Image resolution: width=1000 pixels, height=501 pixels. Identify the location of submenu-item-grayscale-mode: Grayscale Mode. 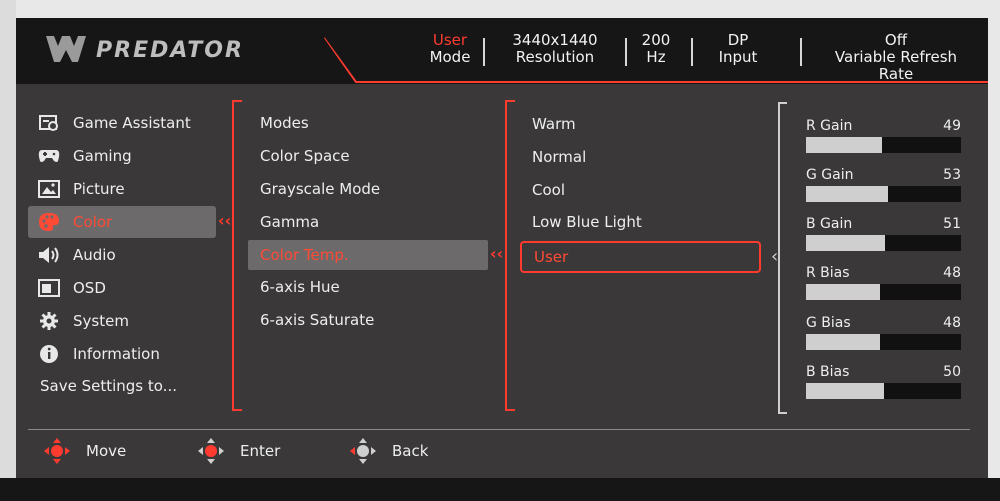
(368, 189).